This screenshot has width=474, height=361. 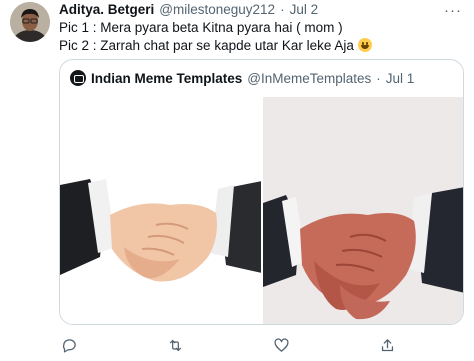 I want to click on author-name: Aditya. Betgeri, so click(x=106, y=9).